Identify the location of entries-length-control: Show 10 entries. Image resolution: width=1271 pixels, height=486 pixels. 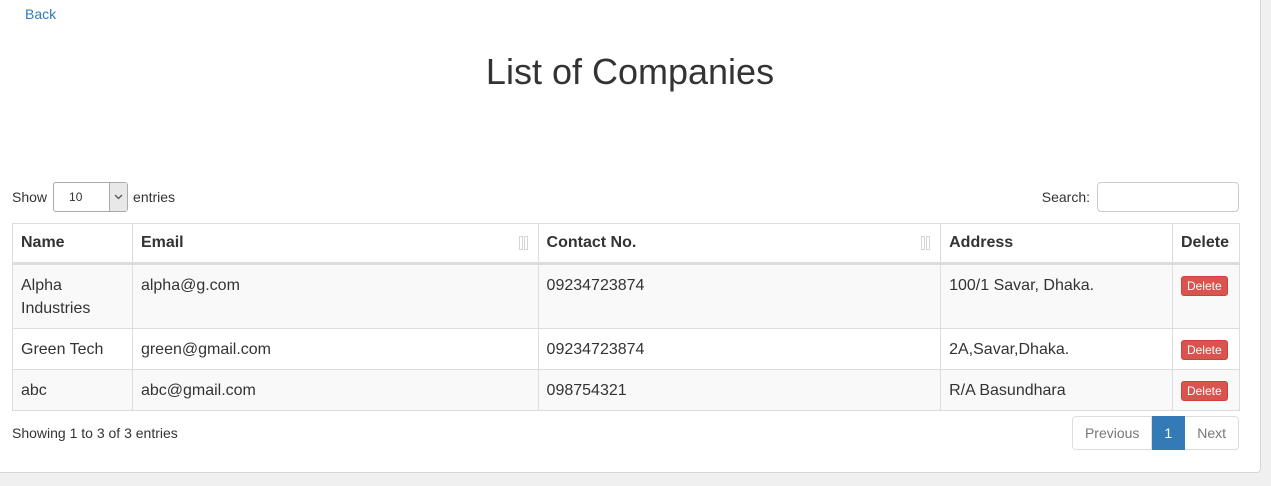
(93, 197).